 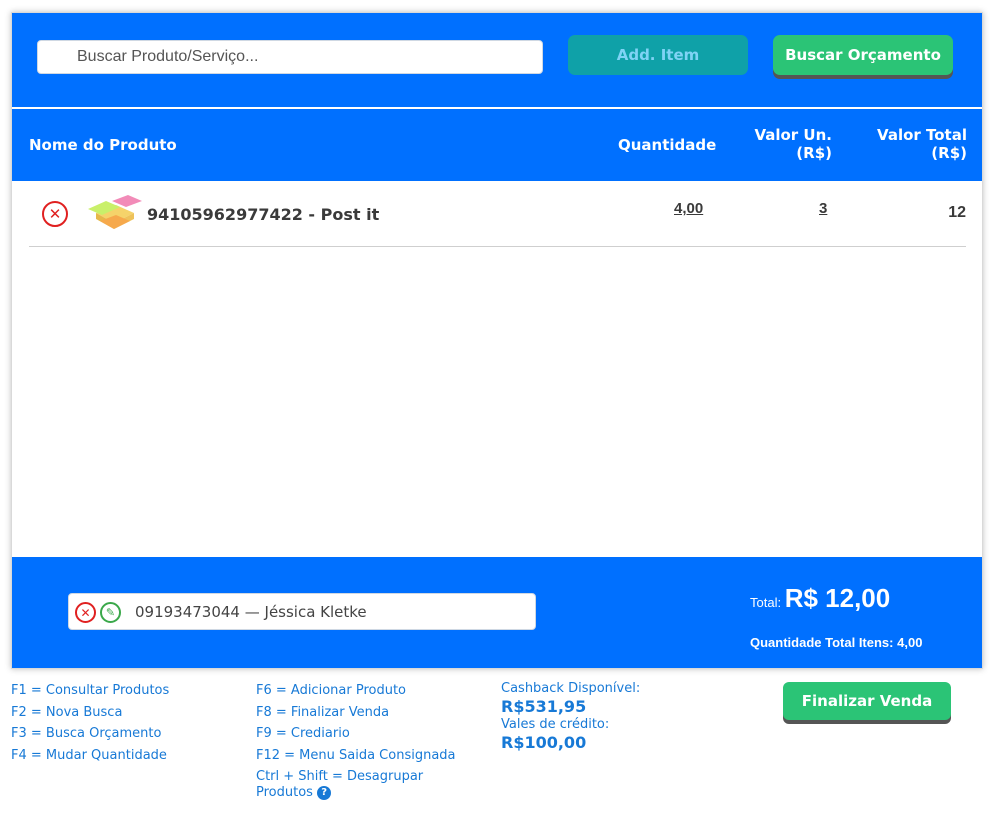 I want to click on header-total-value-line2: (R$), so click(x=949, y=153).